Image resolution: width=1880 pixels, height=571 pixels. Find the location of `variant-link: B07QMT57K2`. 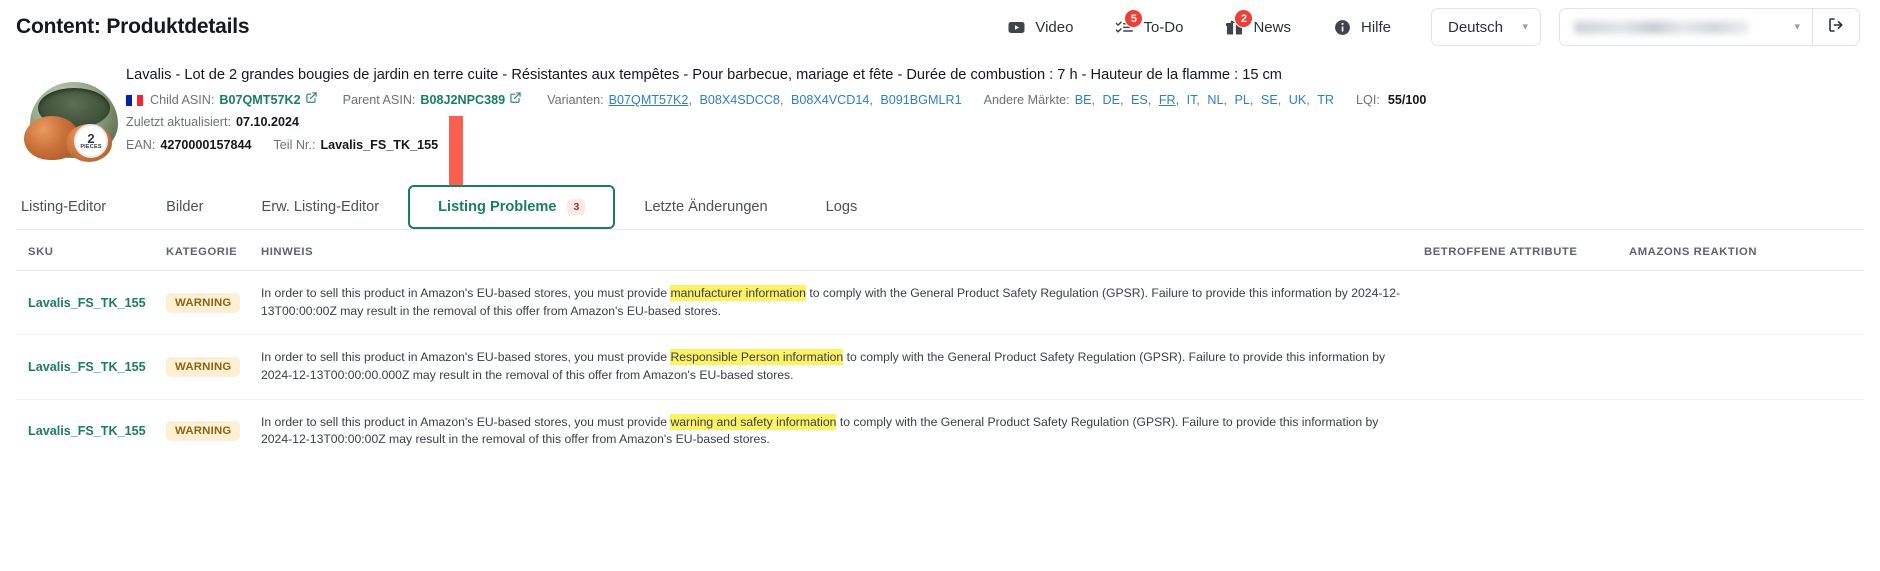

variant-link: B07QMT57K2 is located at coordinates (649, 100).